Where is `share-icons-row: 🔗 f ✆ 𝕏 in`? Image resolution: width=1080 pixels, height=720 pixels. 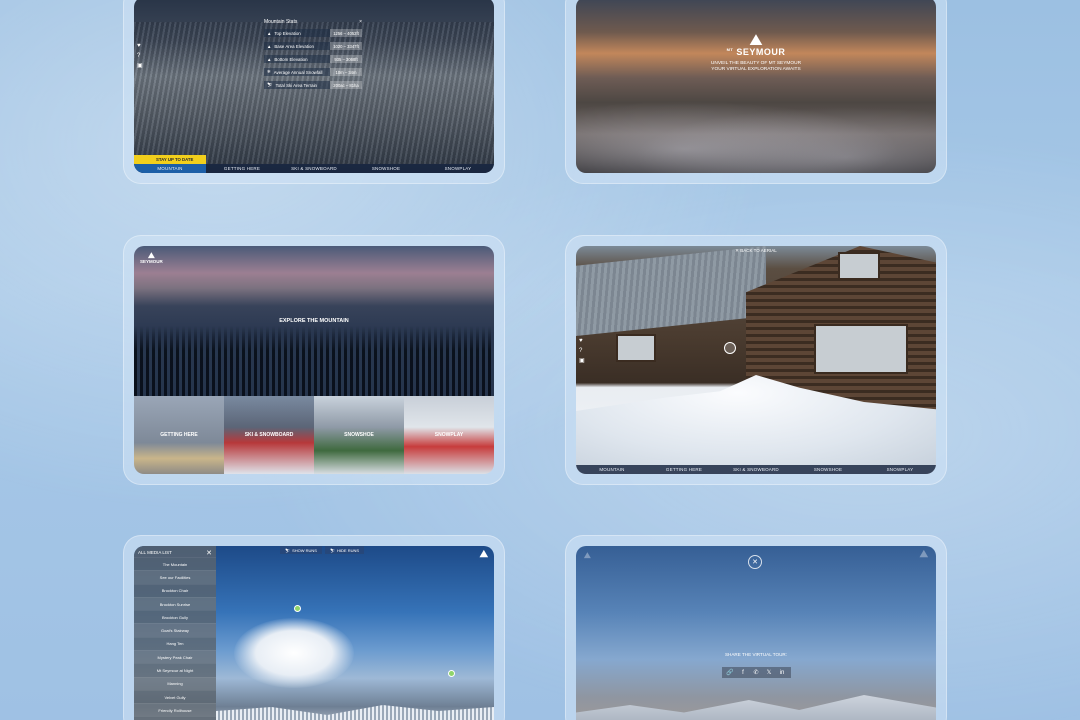 share-icons-row: 🔗 f ✆ 𝕏 in is located at coordinates (756, 672).